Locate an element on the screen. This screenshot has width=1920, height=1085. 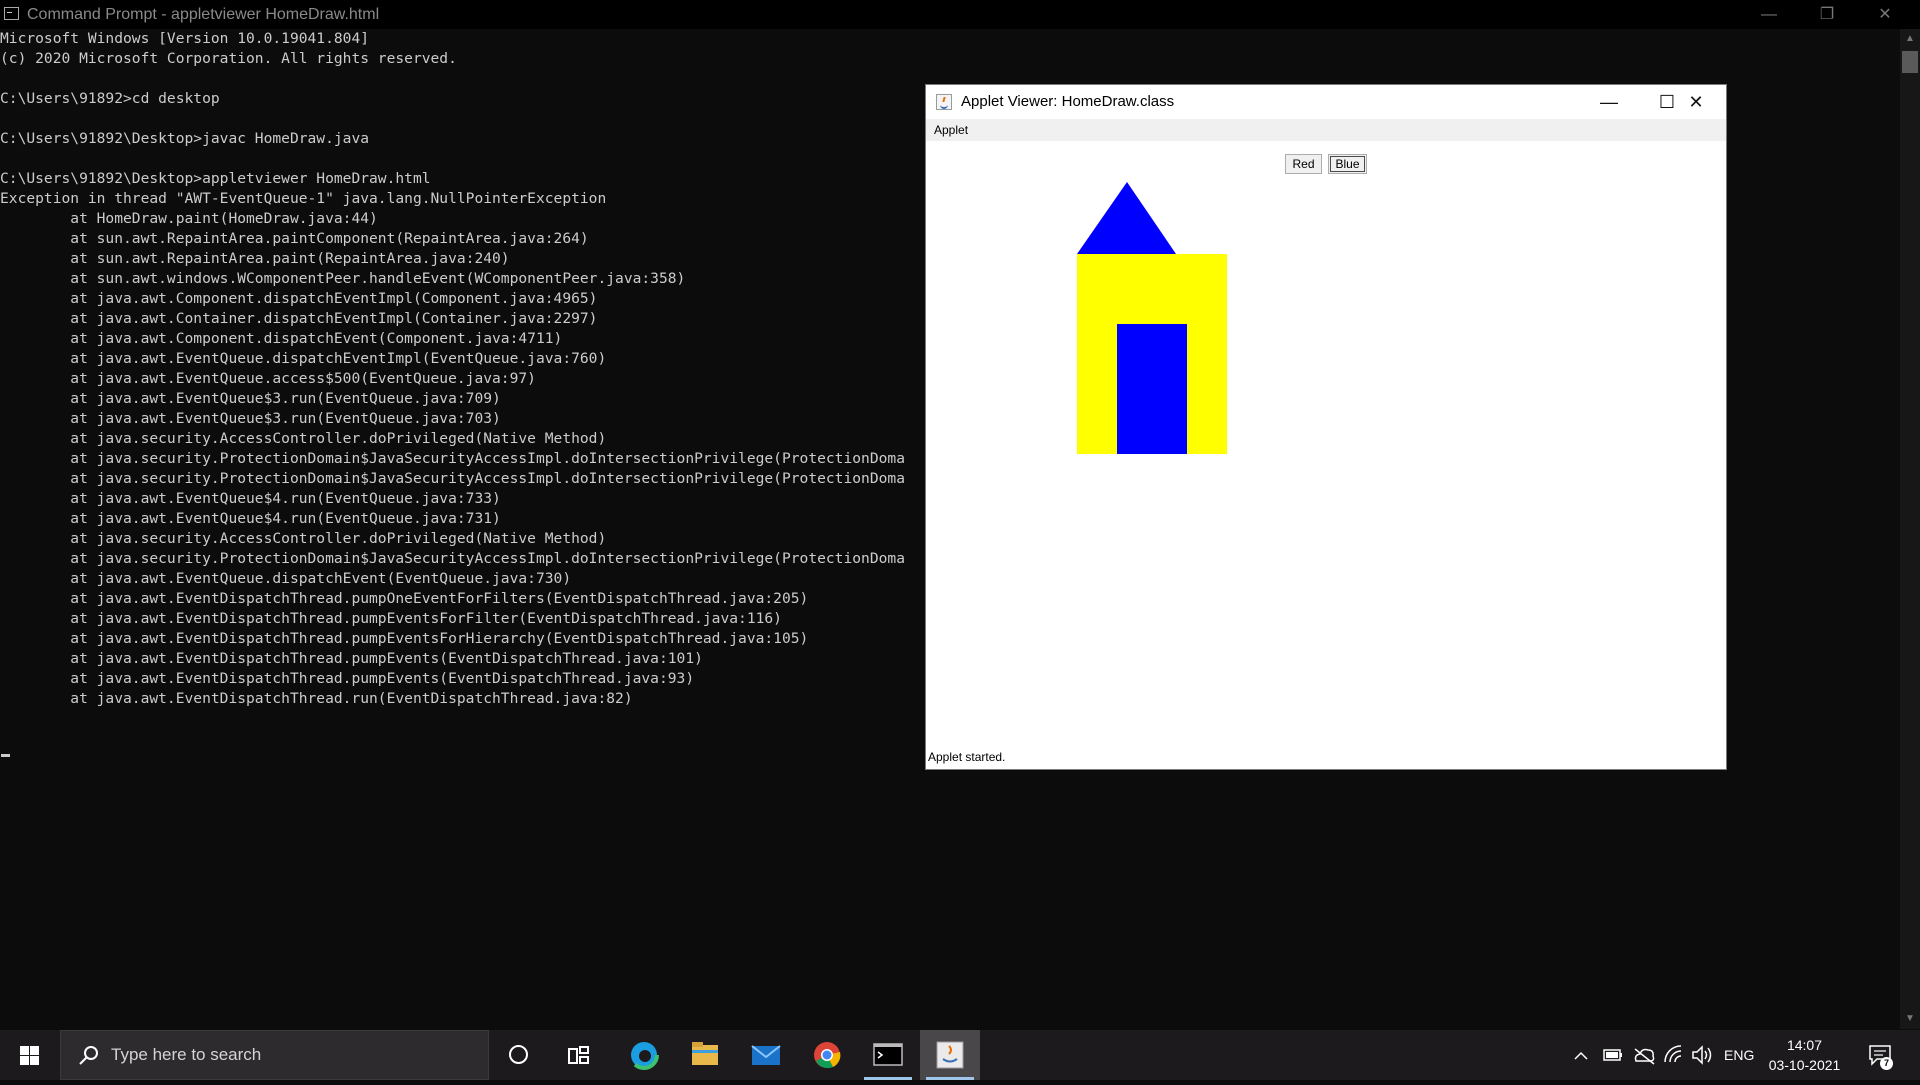
clock-time: 14:07 is located at coordinates (1804, 1045).